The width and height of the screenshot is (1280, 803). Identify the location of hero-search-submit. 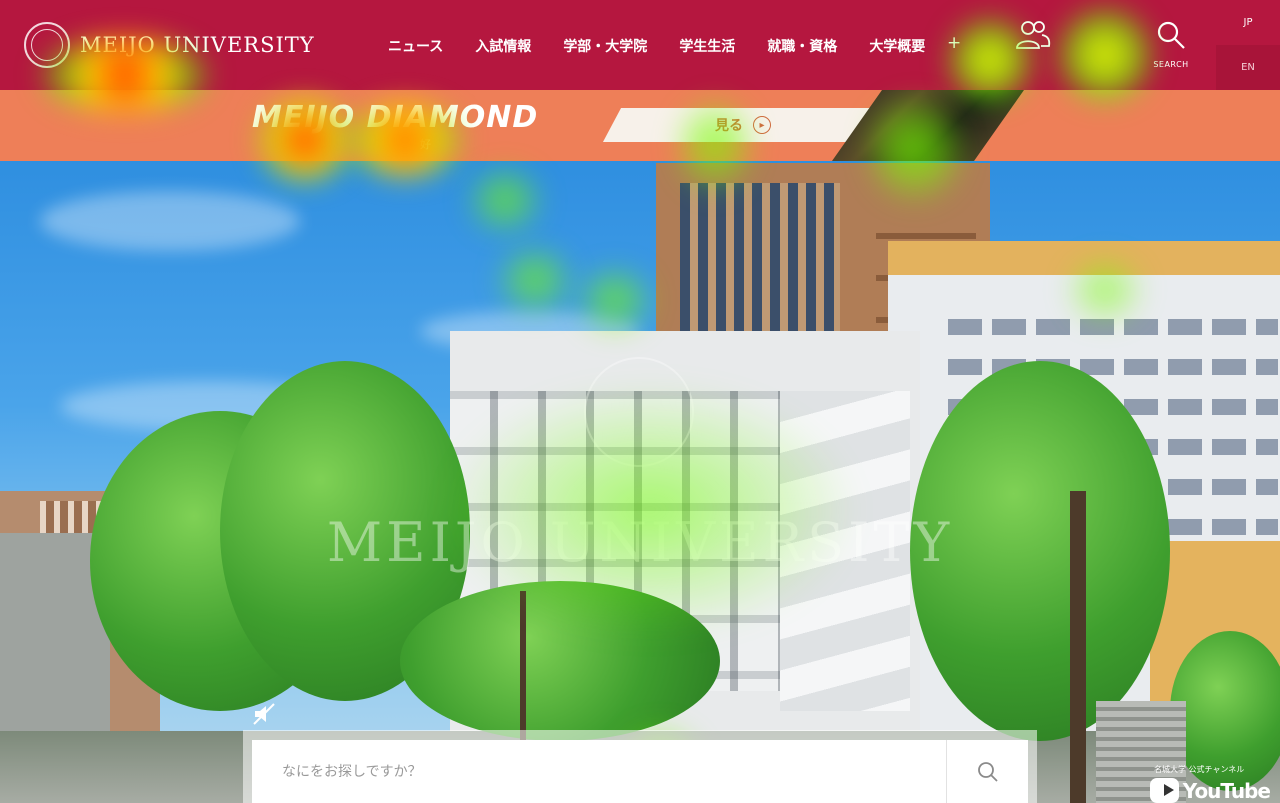
(987, 771).